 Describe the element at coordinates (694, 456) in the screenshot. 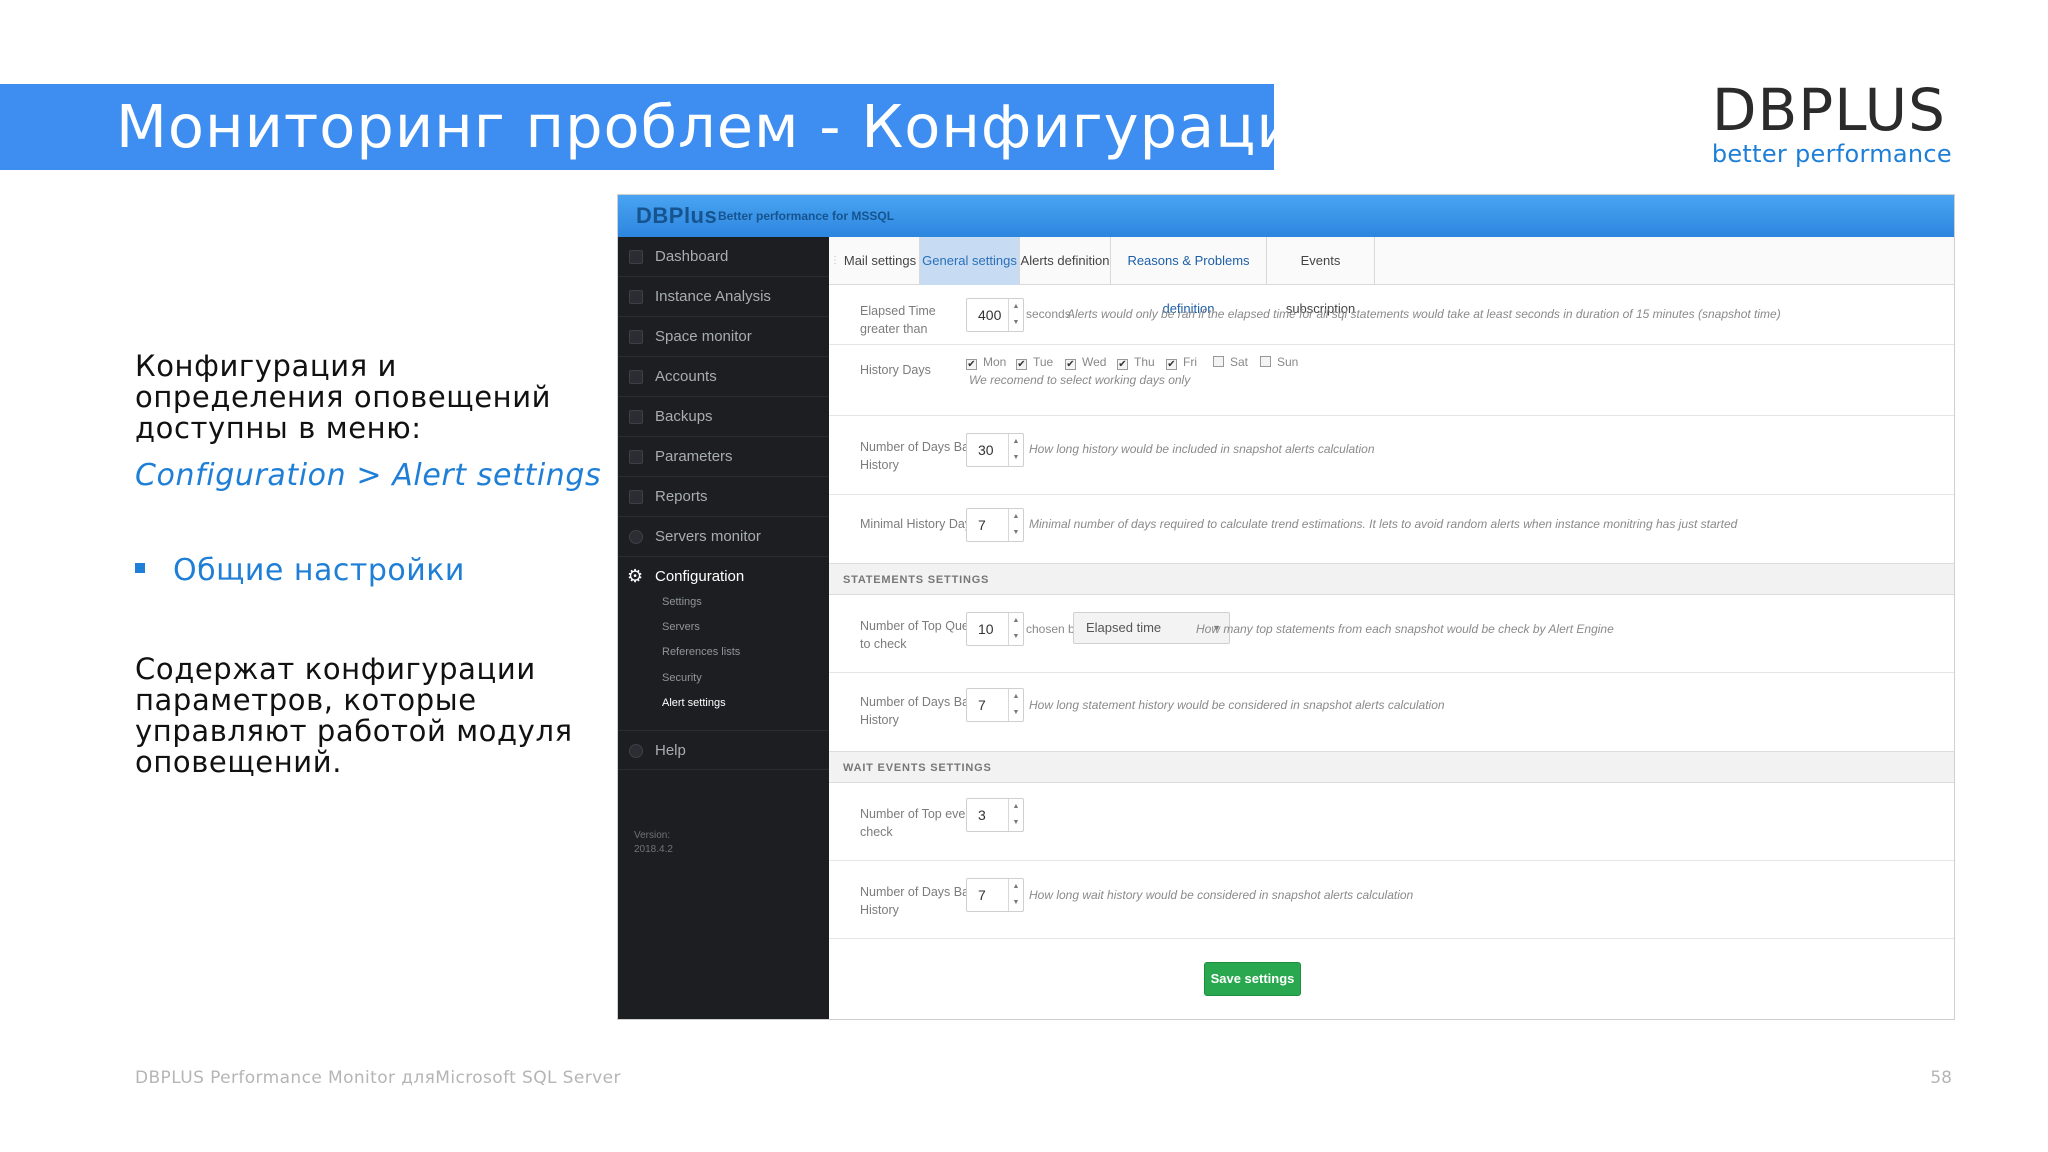

I see `sidebar-item-label: Parameters` at that location.